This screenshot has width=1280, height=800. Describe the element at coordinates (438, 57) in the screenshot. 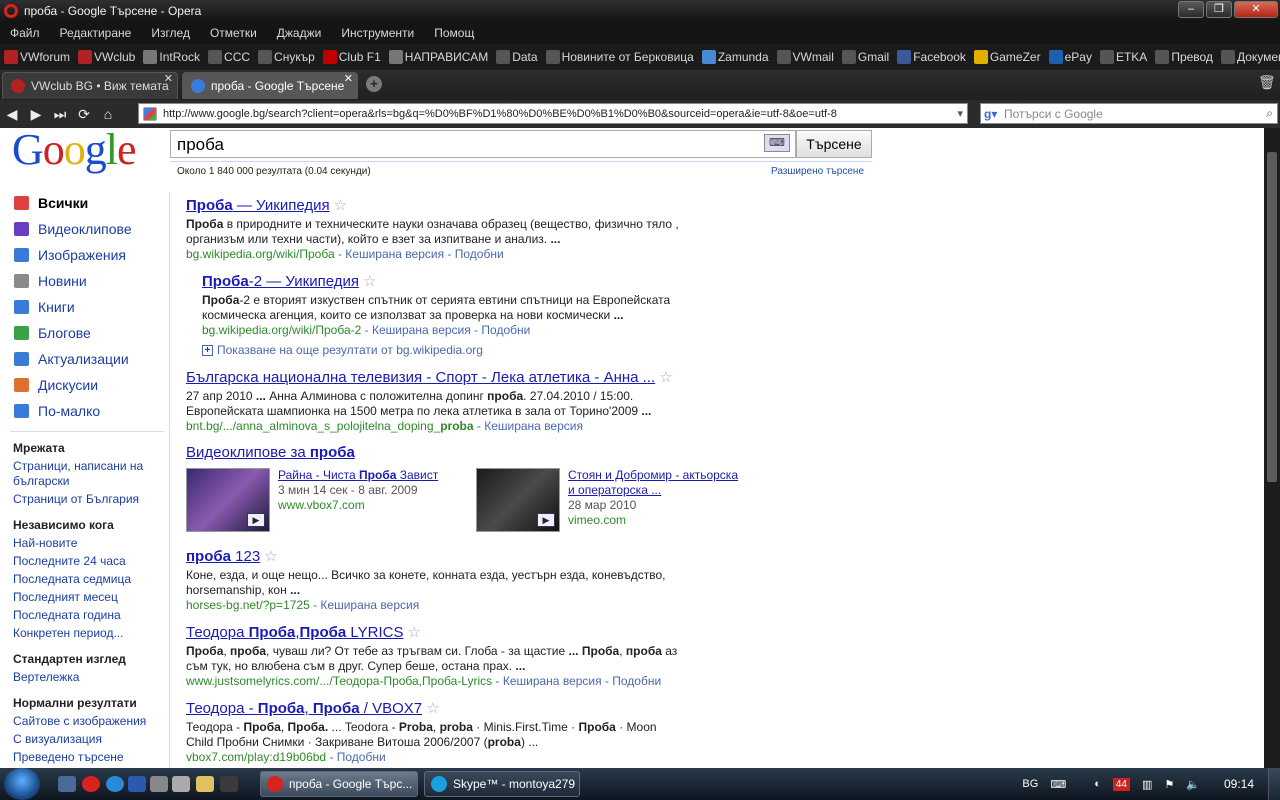

I see `bookmark-6: НАПРАВИСАМ` at that location.